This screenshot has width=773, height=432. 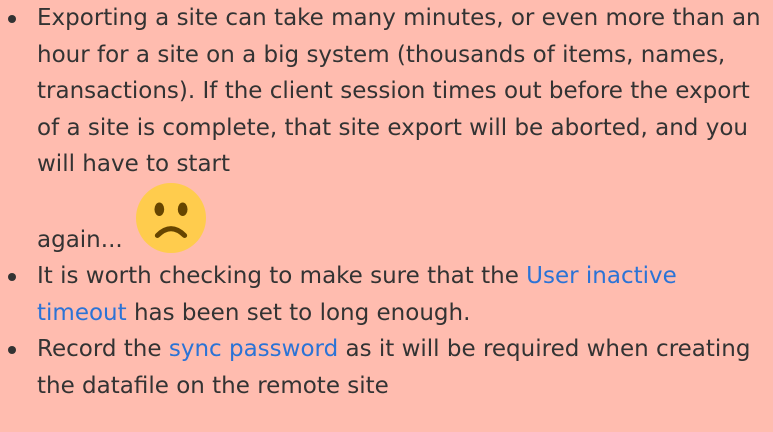 What do you see at coordinates (182, 208) in the screenshot?
I see `emoji-right-eye` at bounding box center [182, 208].